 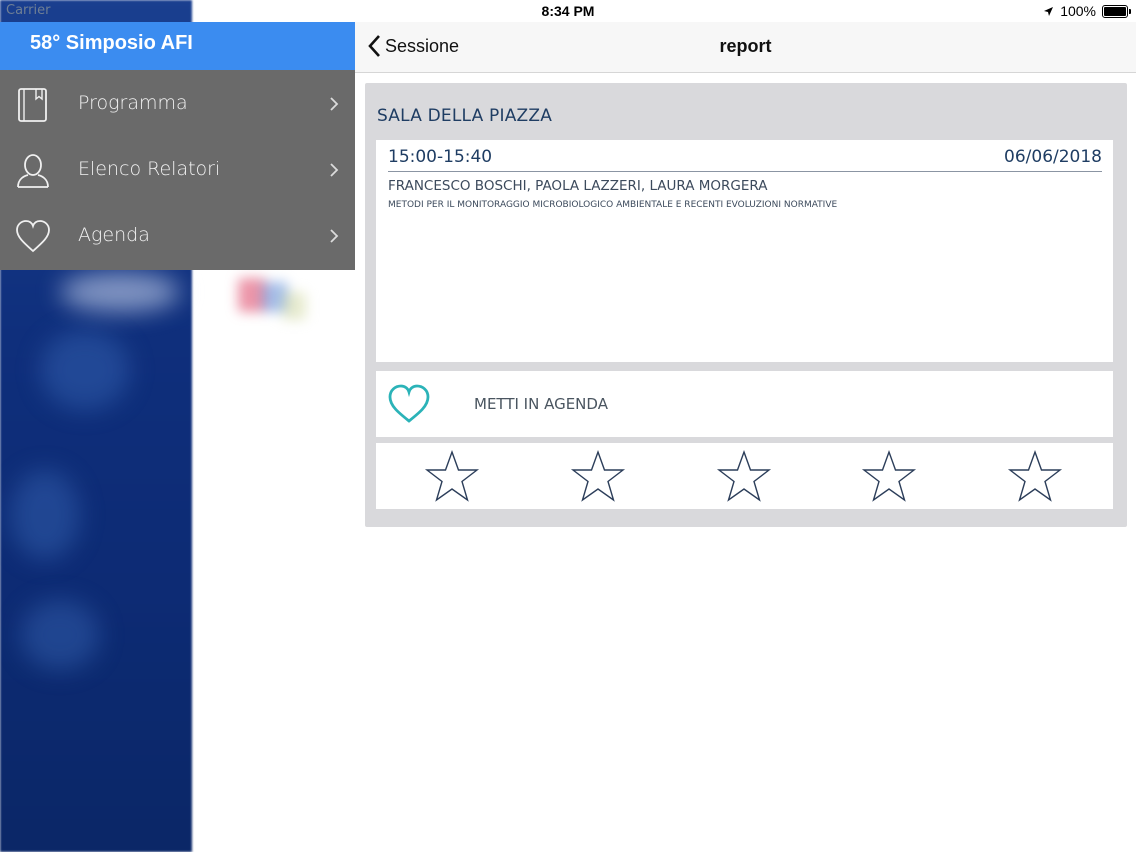 What do you see at coordinates (273, 301) in the screenshot?
I see `blurred-logo` at bounding box center [273, 301].